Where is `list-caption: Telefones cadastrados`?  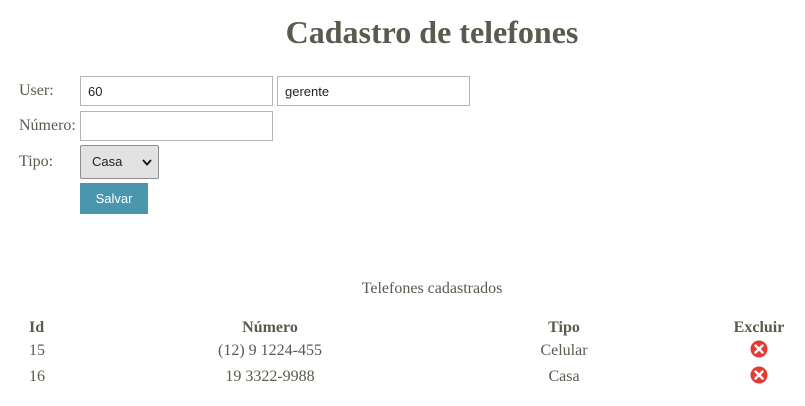
list-caption: Telefones cadastrados is located at coordinates (432, 288).